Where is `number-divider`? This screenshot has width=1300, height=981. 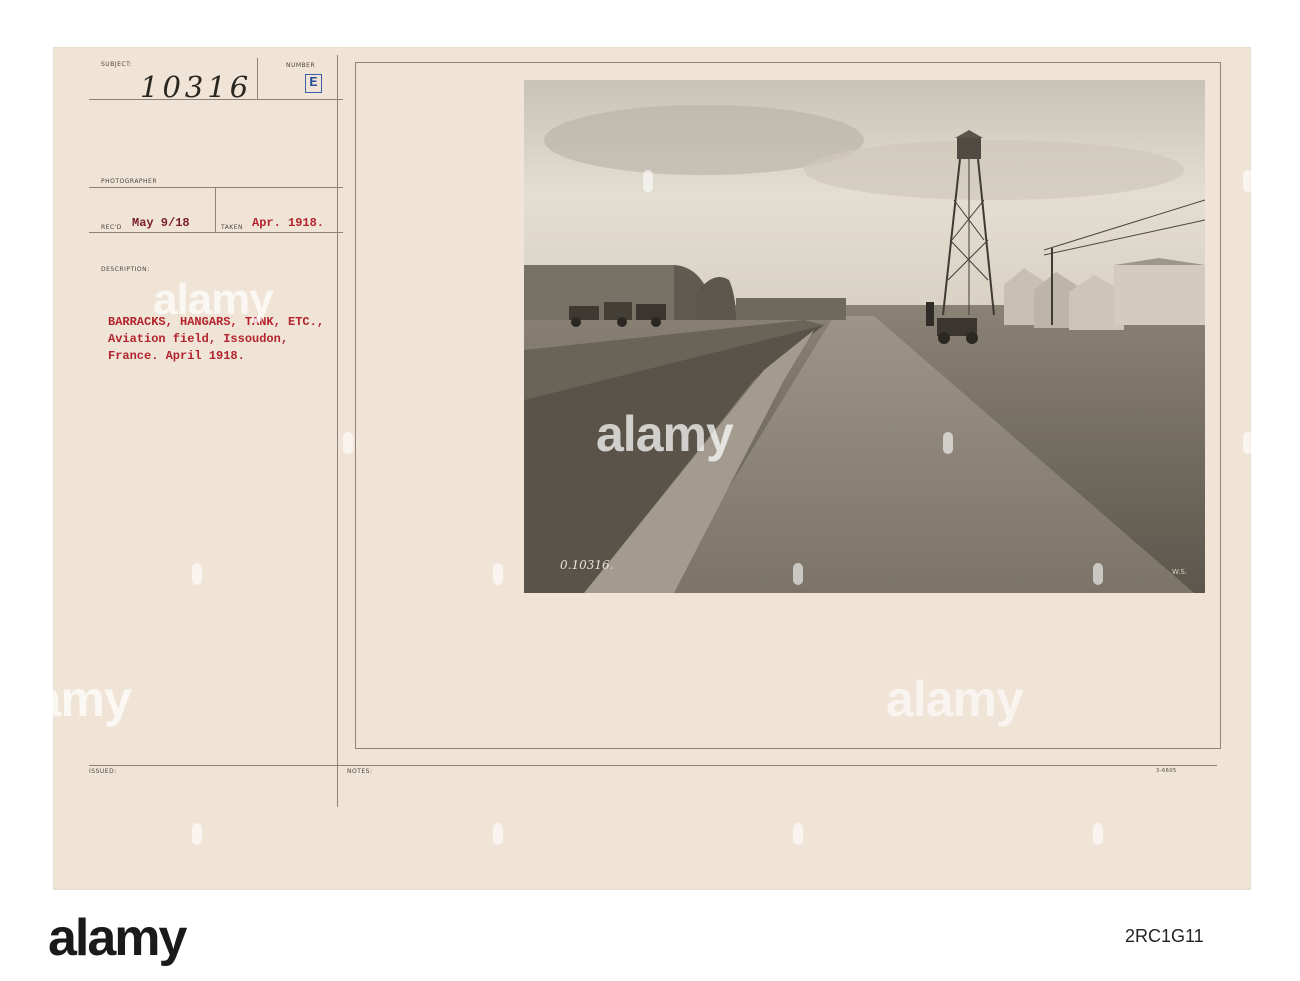 number-divider is located at coordinates (257, 79).